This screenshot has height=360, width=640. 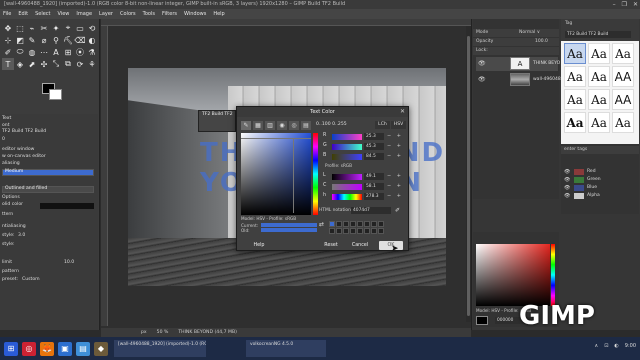 I want to click on size-value: 0, so click(x=3, y=139).